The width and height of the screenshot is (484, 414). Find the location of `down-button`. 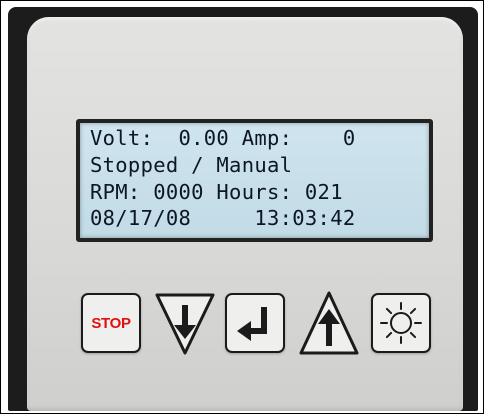

down-button is located at coordinates (185, 324).